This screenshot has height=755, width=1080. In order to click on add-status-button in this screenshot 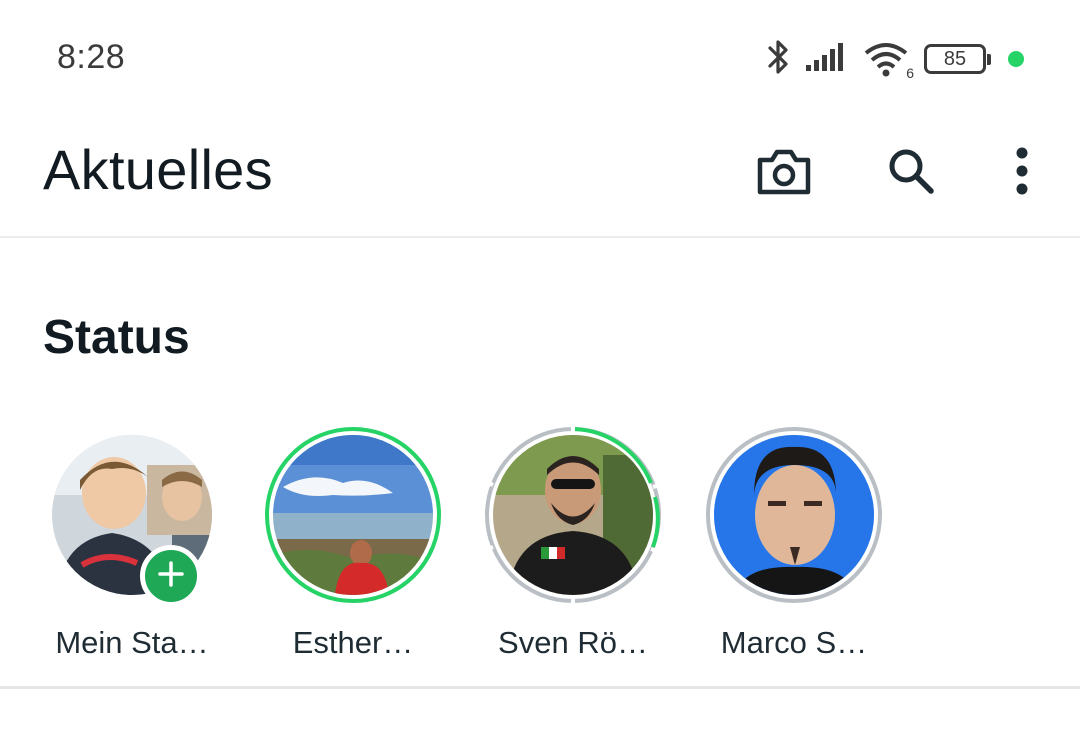, I will do `click(171, 576)`.